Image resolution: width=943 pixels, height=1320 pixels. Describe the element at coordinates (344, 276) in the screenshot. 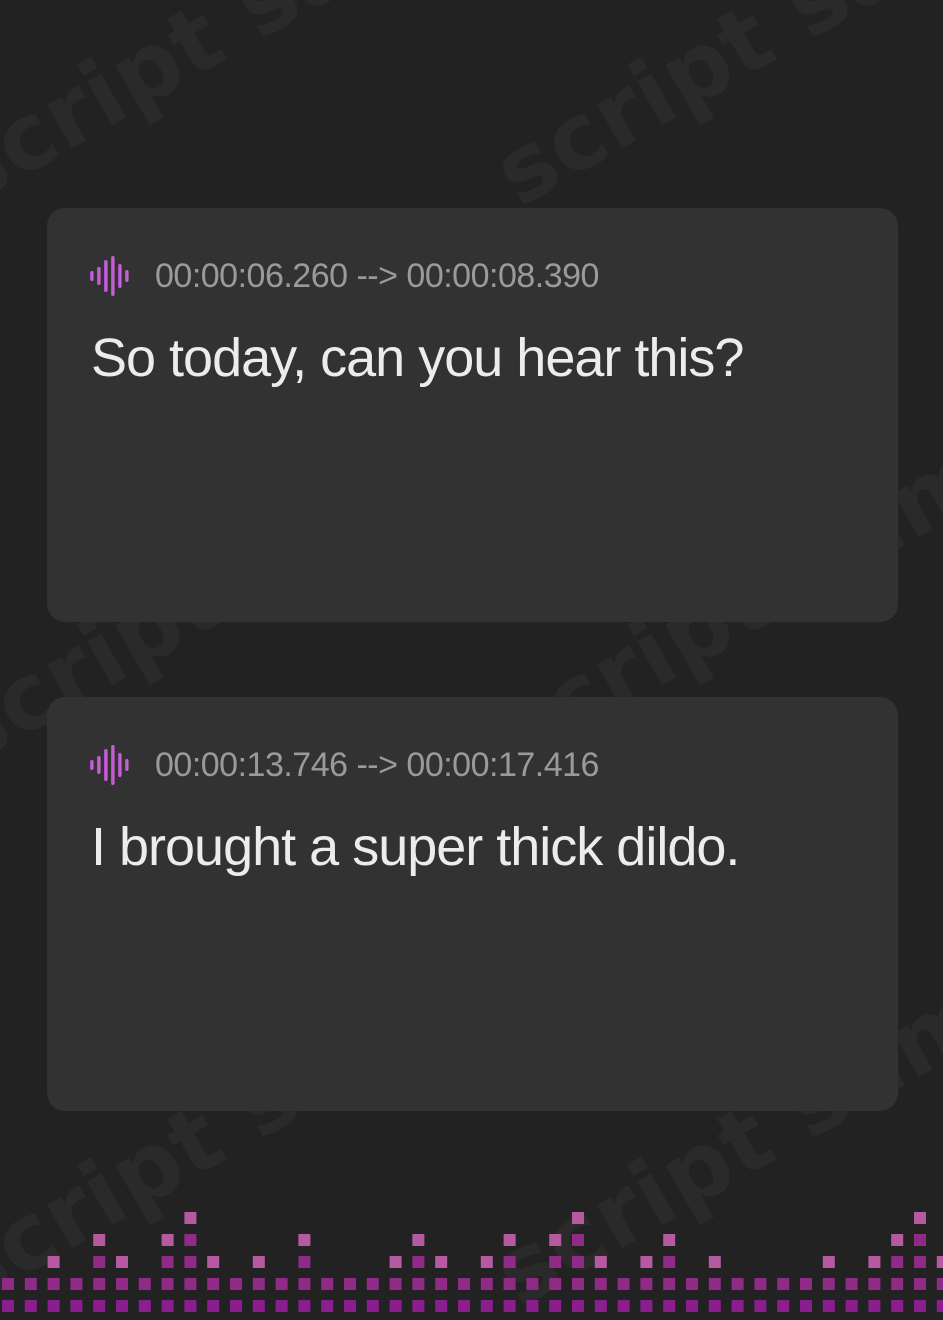

I see `timestamp-row: 00:00:06.260 --> 00:00:08.390` at that location.